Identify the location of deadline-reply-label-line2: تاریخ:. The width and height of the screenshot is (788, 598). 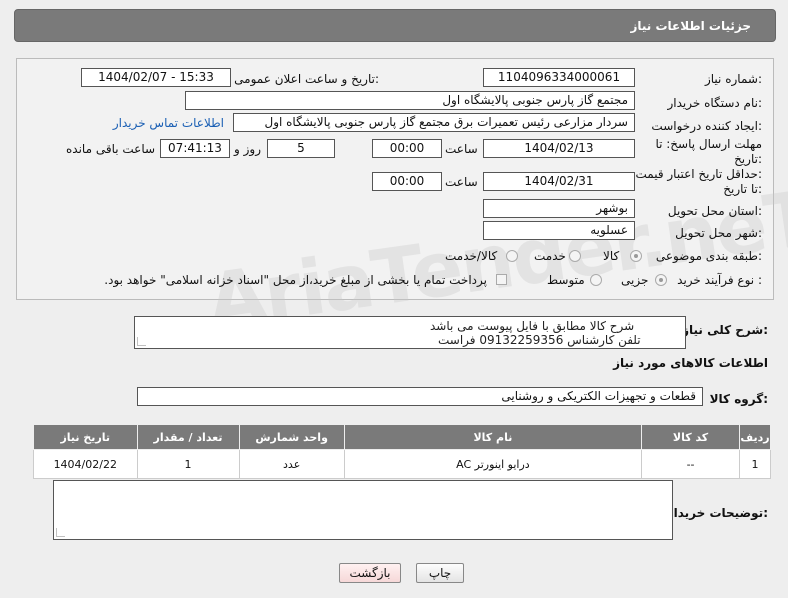
(748, 159).